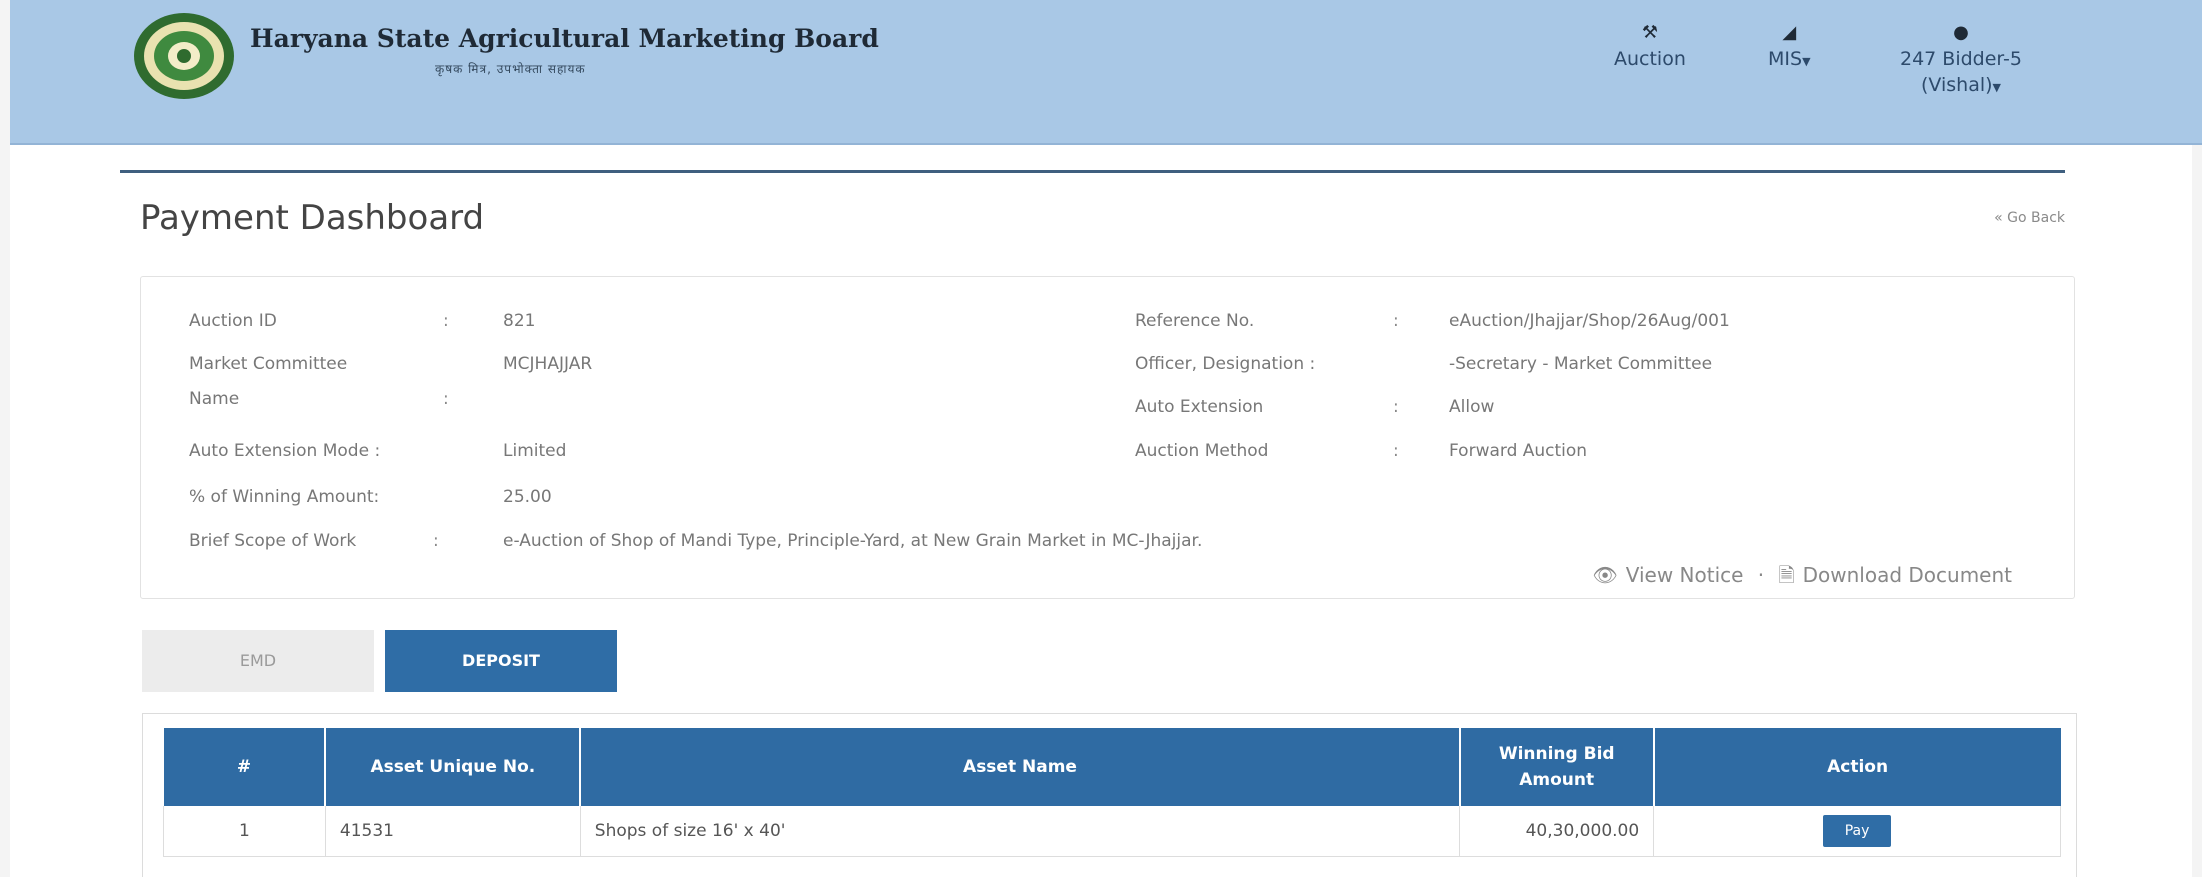 This screenshot has width=2202, height=877. I want to click on gavel-icon: ⚒, so click(1650, 32).